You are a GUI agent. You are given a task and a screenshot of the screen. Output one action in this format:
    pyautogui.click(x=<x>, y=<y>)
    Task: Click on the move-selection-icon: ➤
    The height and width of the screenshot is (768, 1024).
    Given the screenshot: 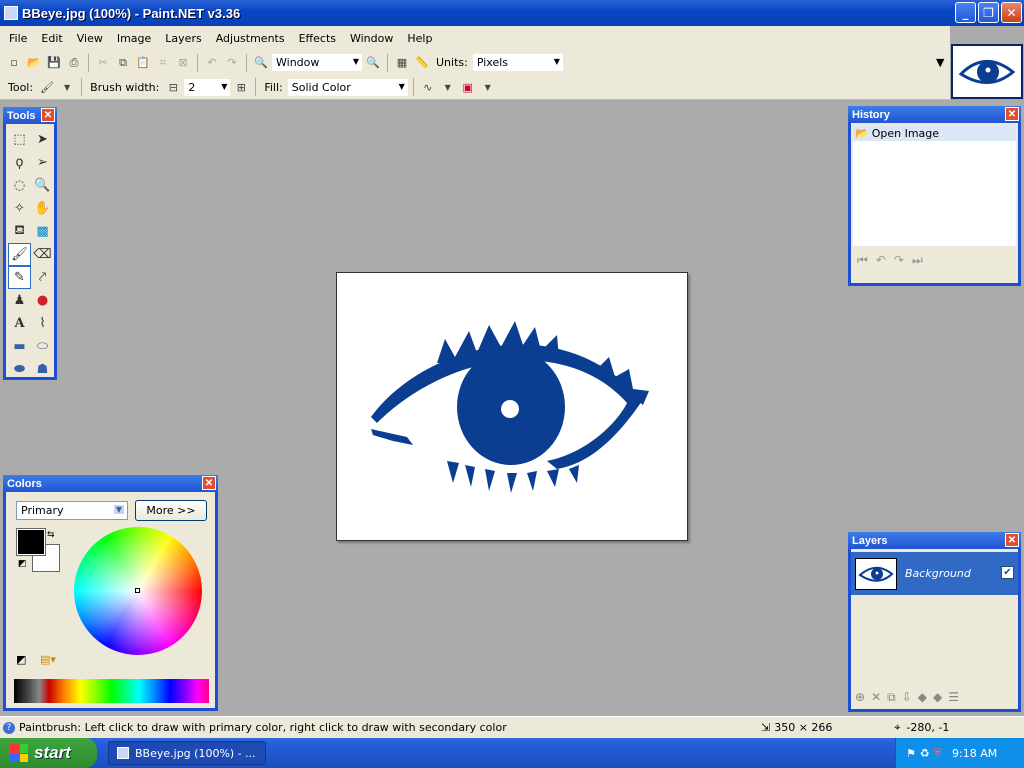 What is the action you would take?
    pyautogui.click(x=42, y=139)
    